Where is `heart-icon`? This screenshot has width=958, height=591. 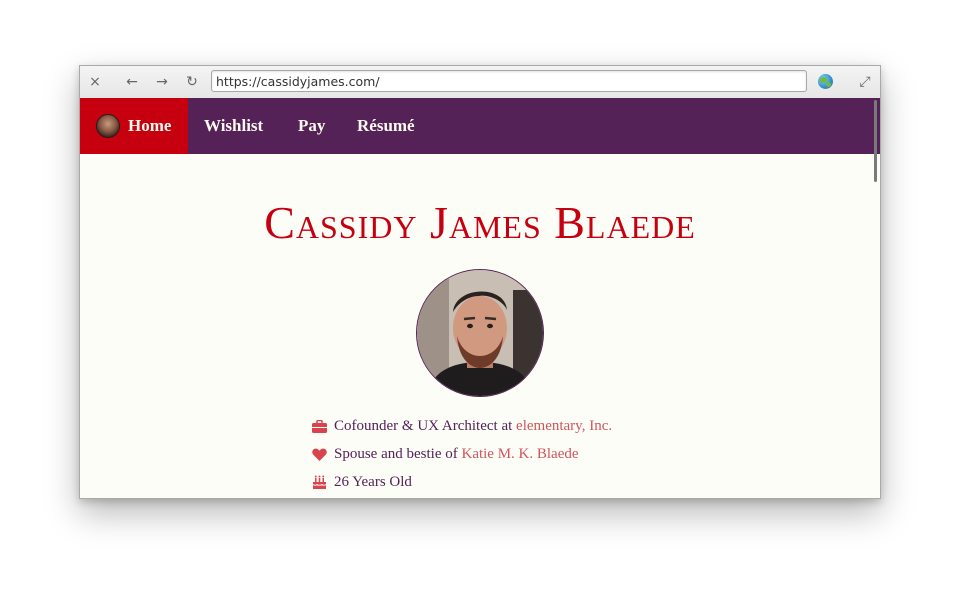
heart-icon is located at coordinates (323, 454).